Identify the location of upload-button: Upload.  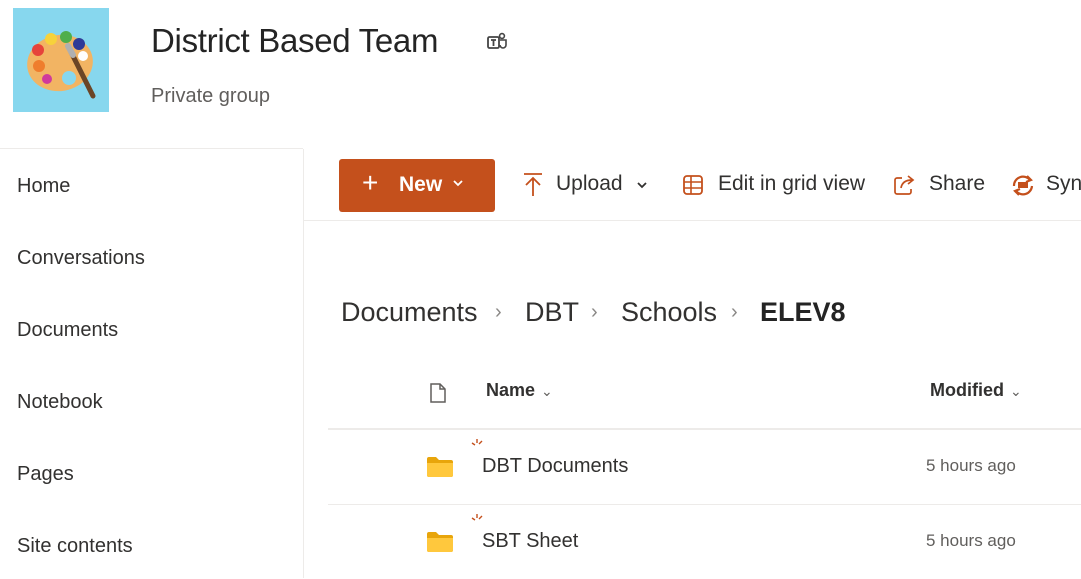
(586, 186).